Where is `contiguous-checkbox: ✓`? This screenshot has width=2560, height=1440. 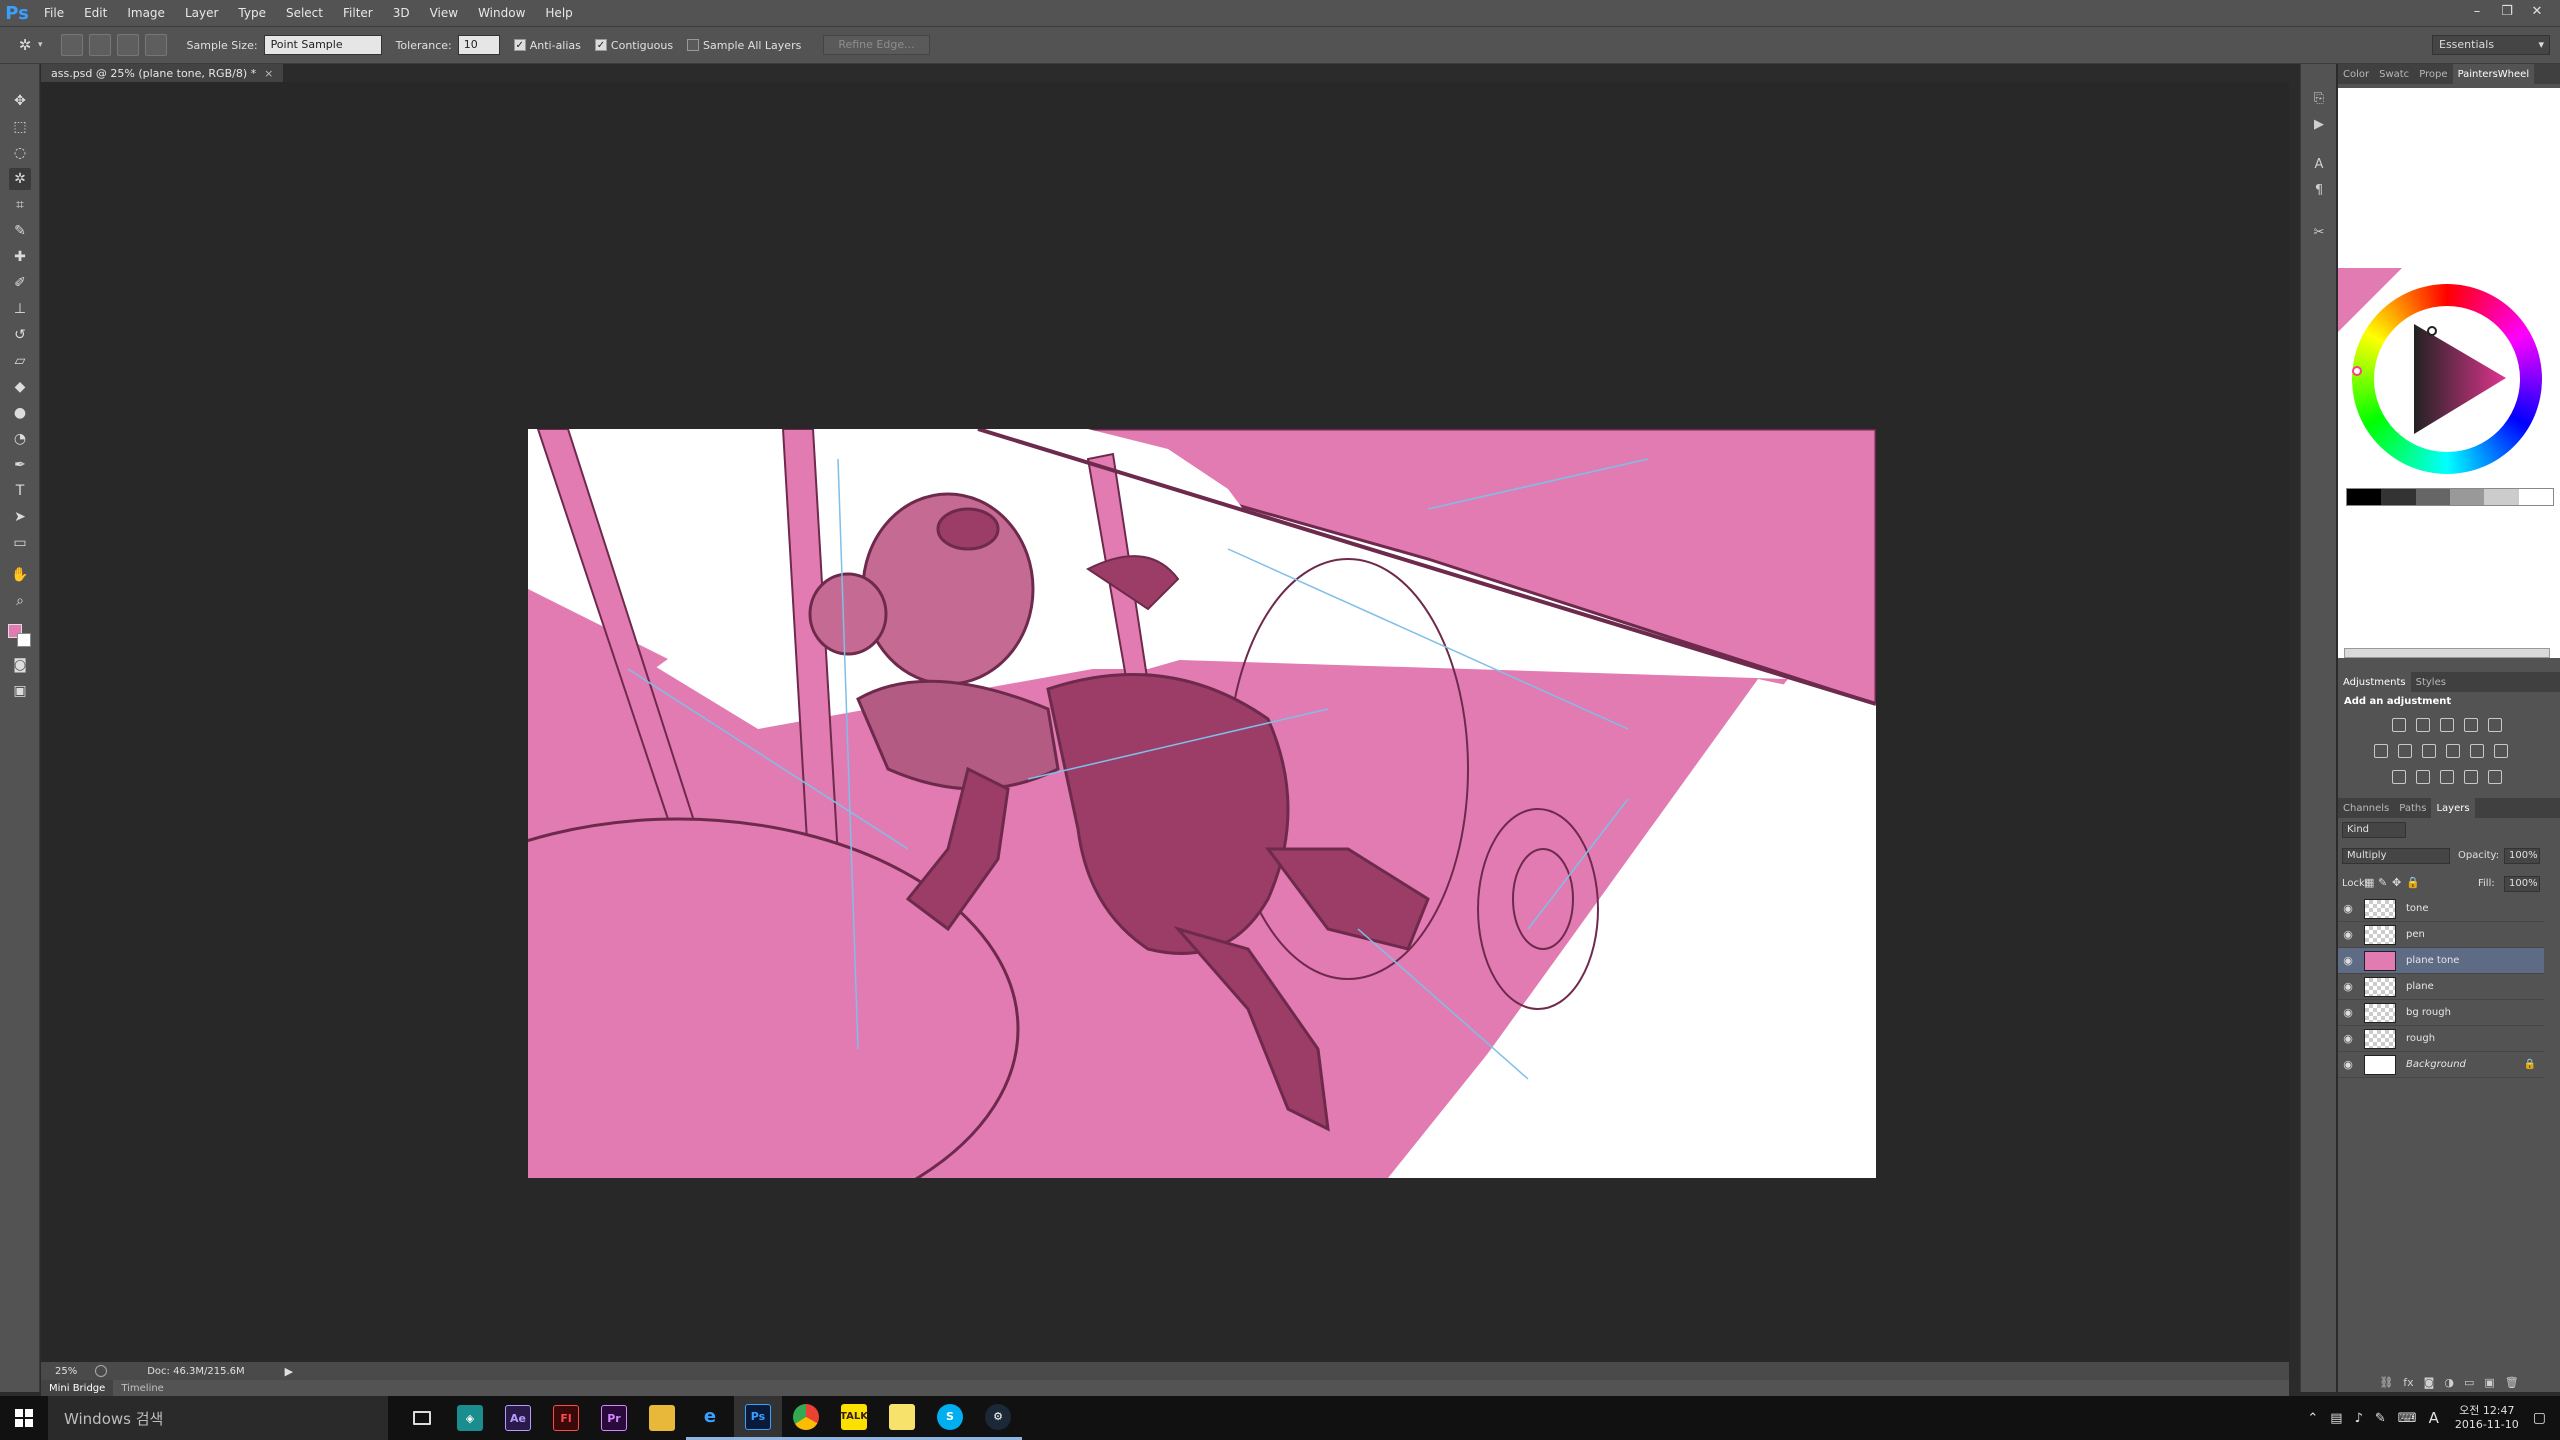
contiguous-checkbox: ✓ is located at coordinates (600, 45).